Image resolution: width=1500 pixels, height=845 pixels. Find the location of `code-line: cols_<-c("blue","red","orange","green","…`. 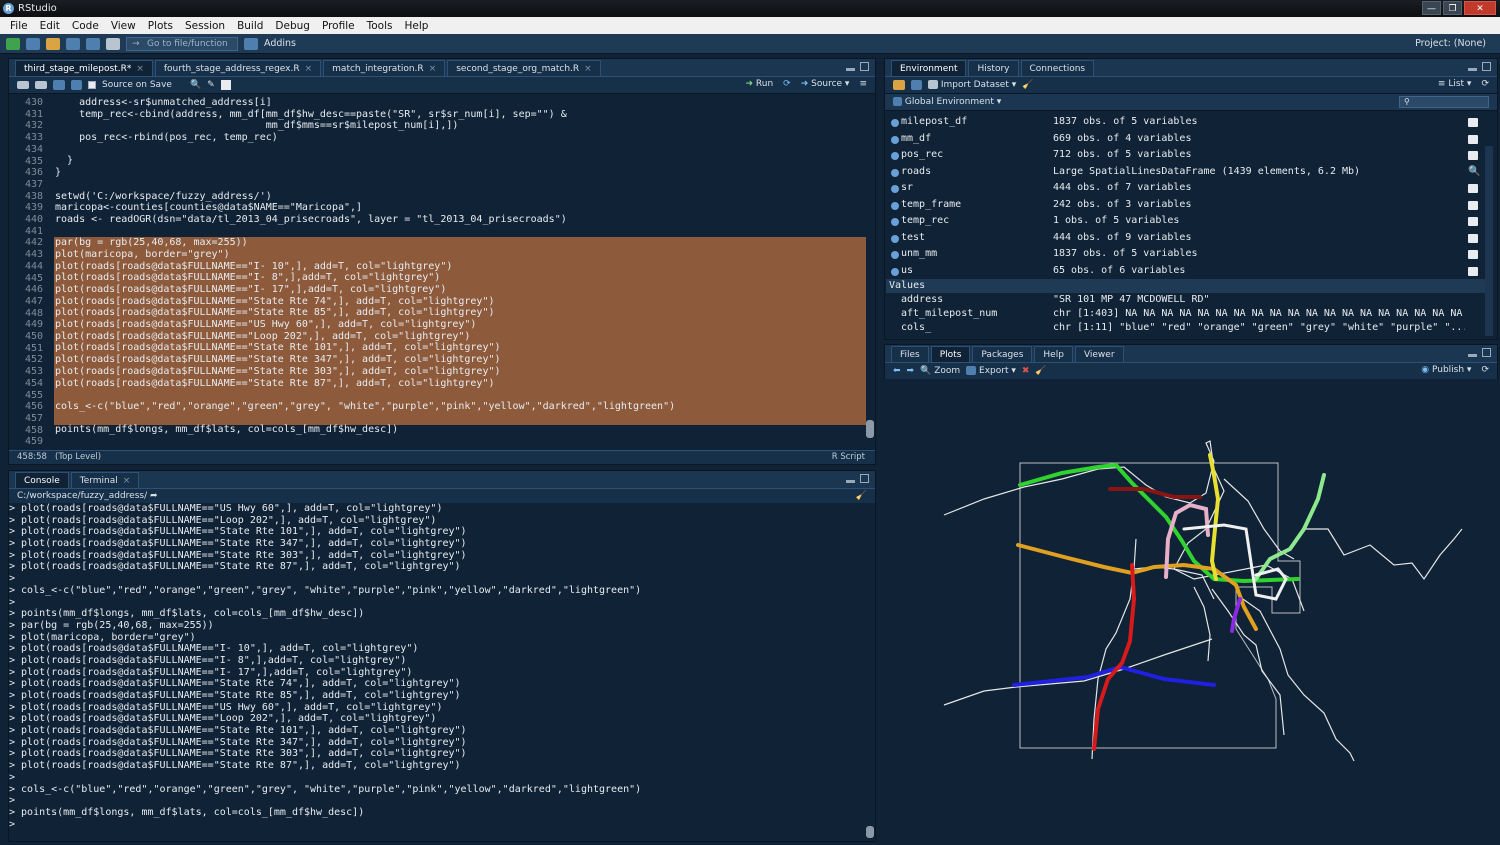

code-line: cols_<-c("blue","red","orange","green","… is located at coordinates (365, 407).